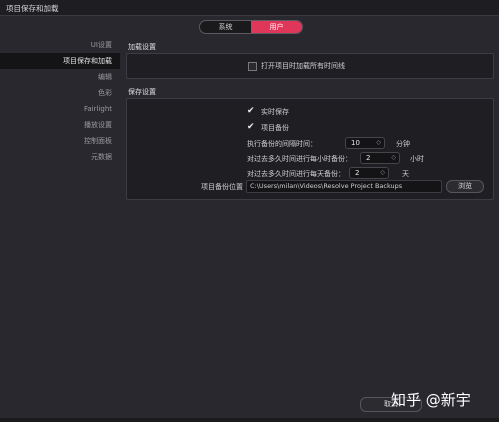 This screenshot has height=422, width=499. What do you see at coordinates (249, 8) in the screenshot?
I see `title-bar: 项目保存和加载` at bounding box center [249, 8].